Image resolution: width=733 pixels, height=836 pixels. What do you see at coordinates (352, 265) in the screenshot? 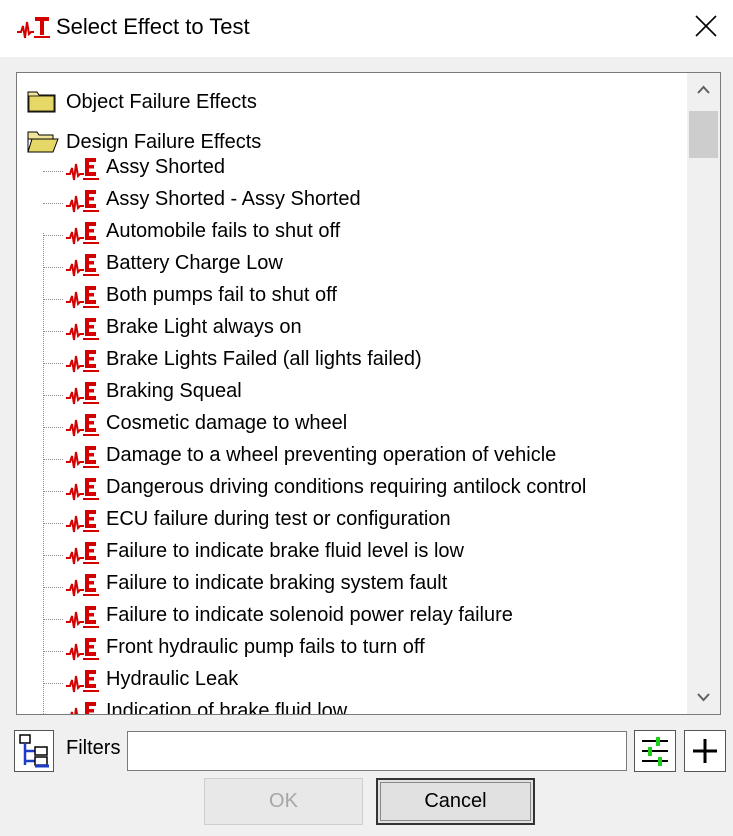
I see `effect-list-item: Battery Charge Low` at bounding box center [352, 265].